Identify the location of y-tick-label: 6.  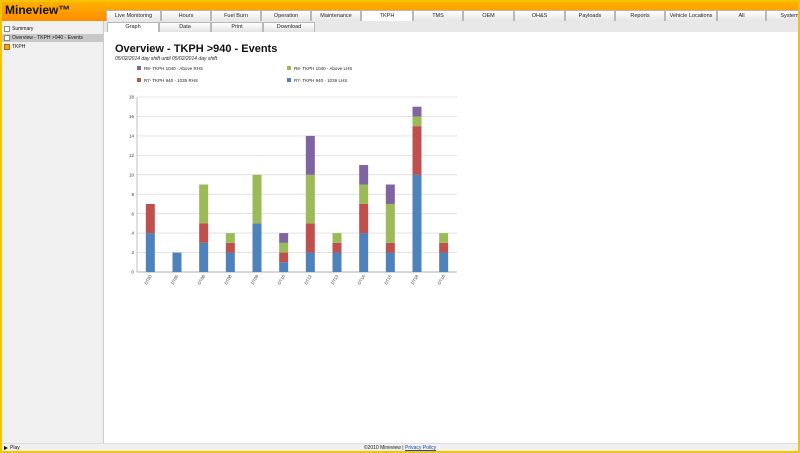
(132, 213).